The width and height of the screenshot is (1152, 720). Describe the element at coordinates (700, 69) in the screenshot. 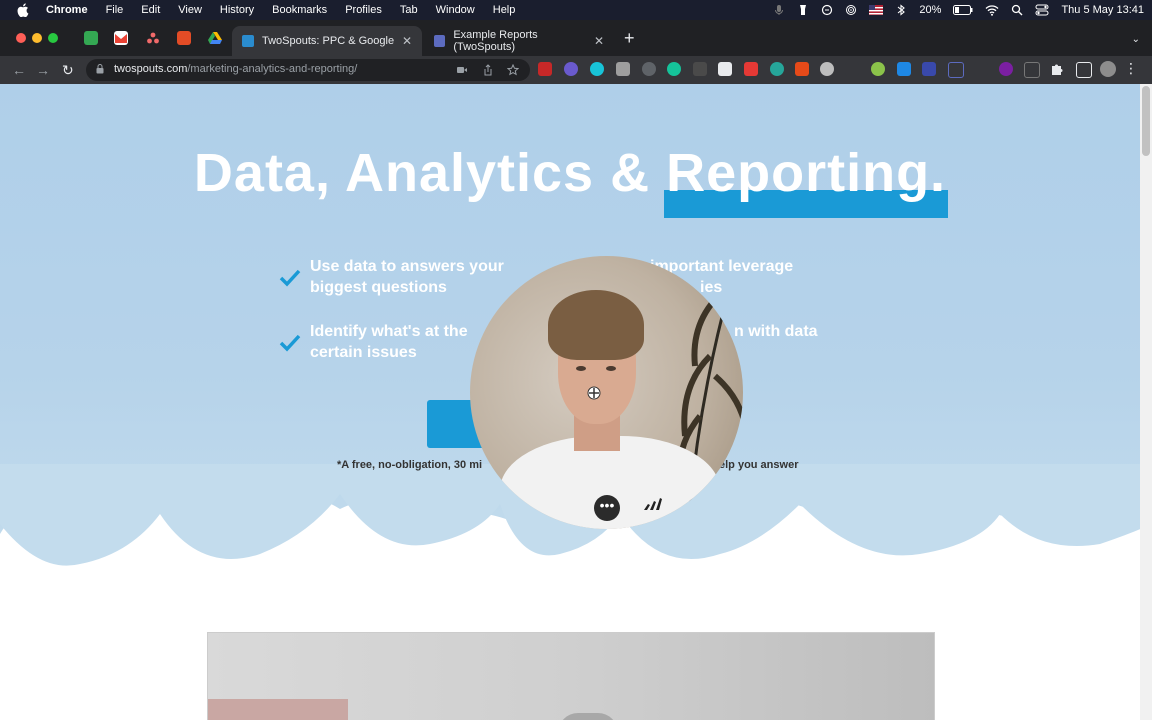

I see `extension-badge-icon` at that location.